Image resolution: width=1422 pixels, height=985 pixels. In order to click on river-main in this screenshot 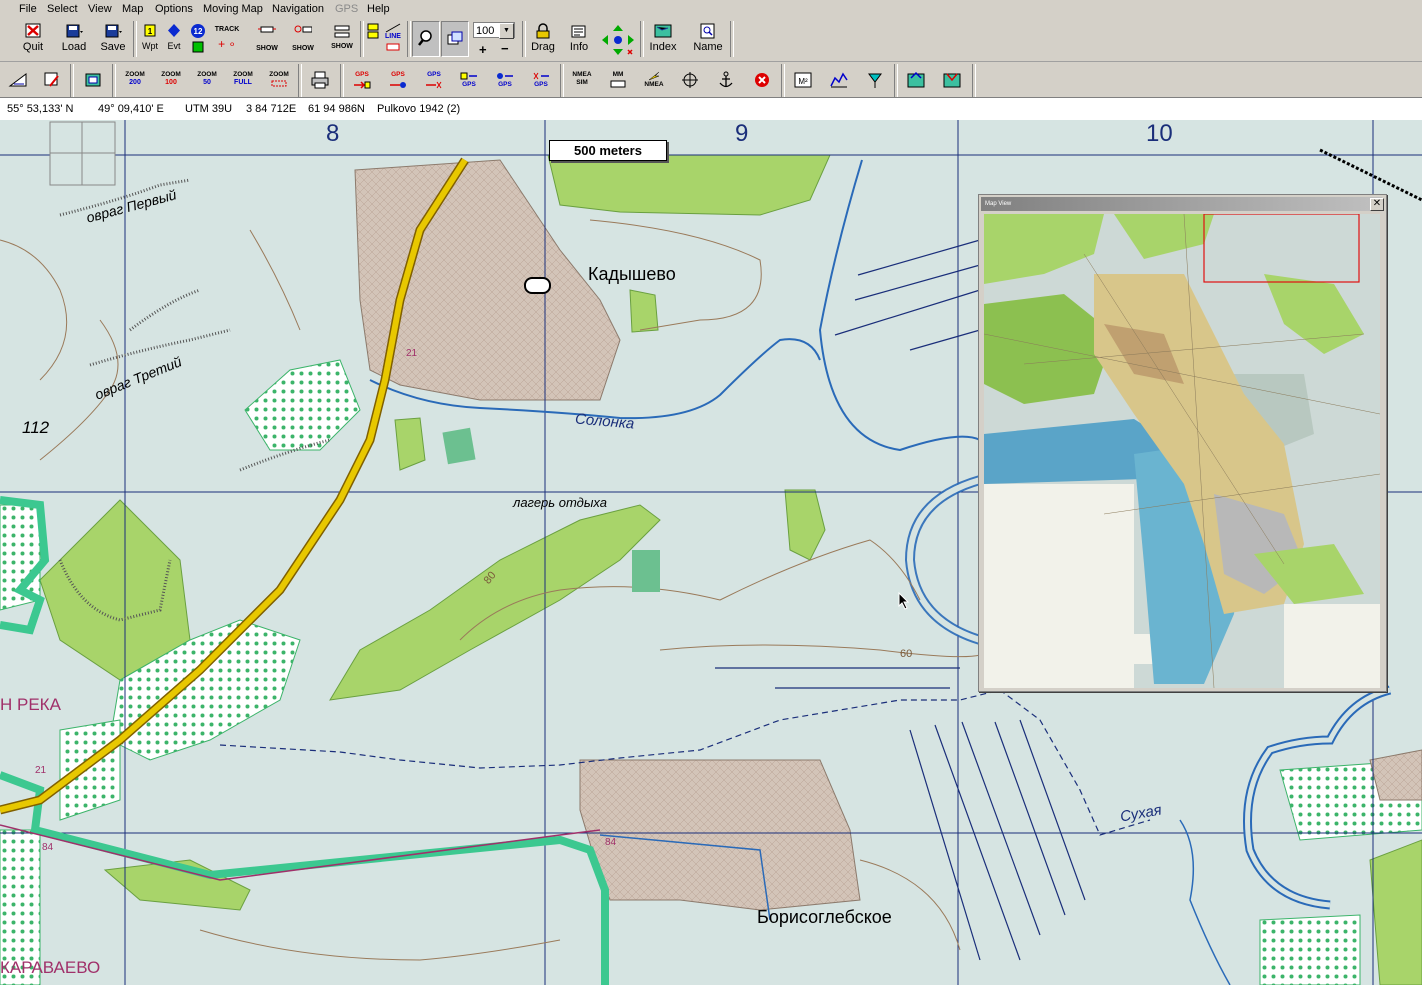, I will do `click(899, 305)`.